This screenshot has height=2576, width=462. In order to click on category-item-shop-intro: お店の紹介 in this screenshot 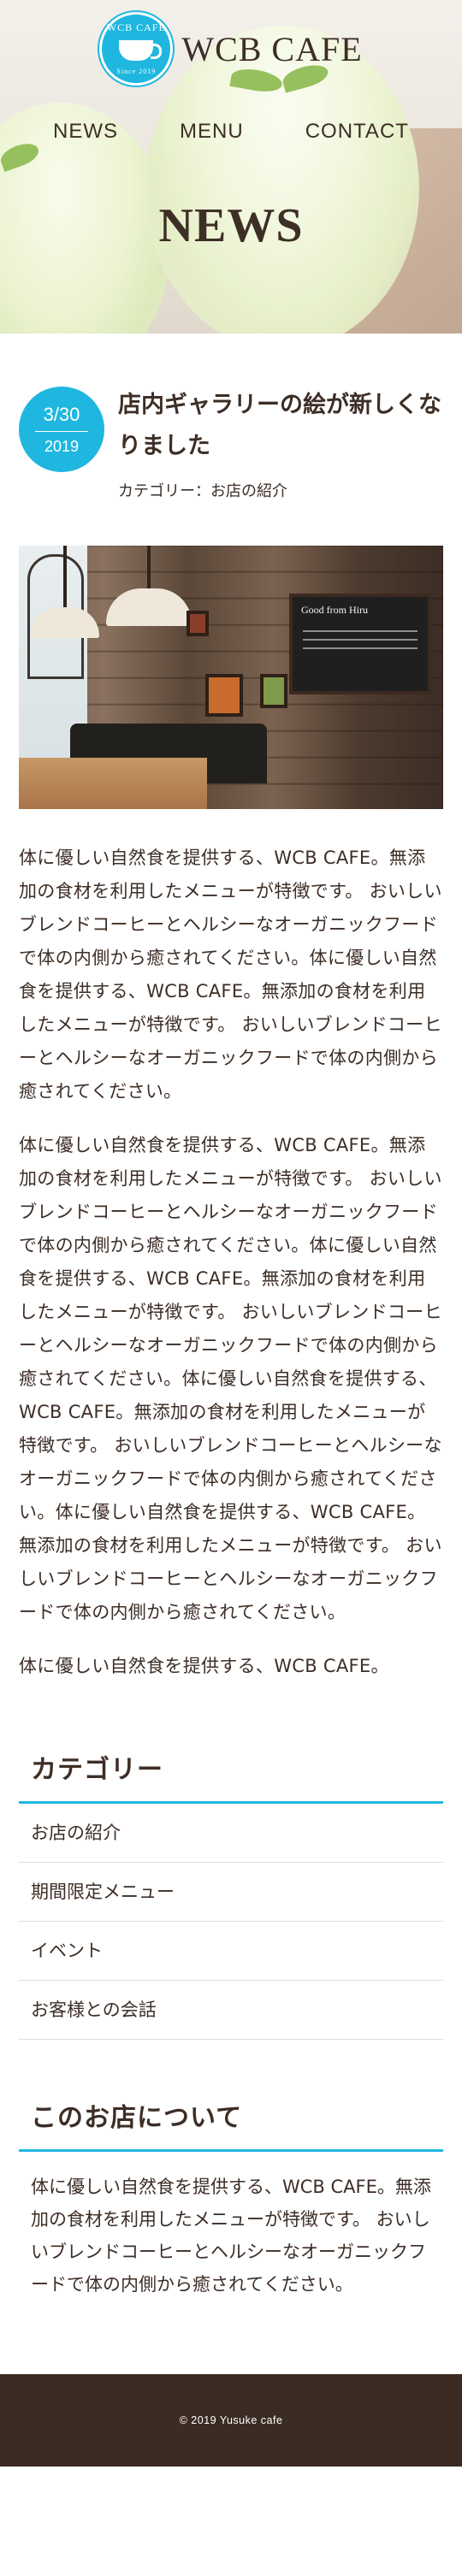, I will do `click(231, 1833)`.